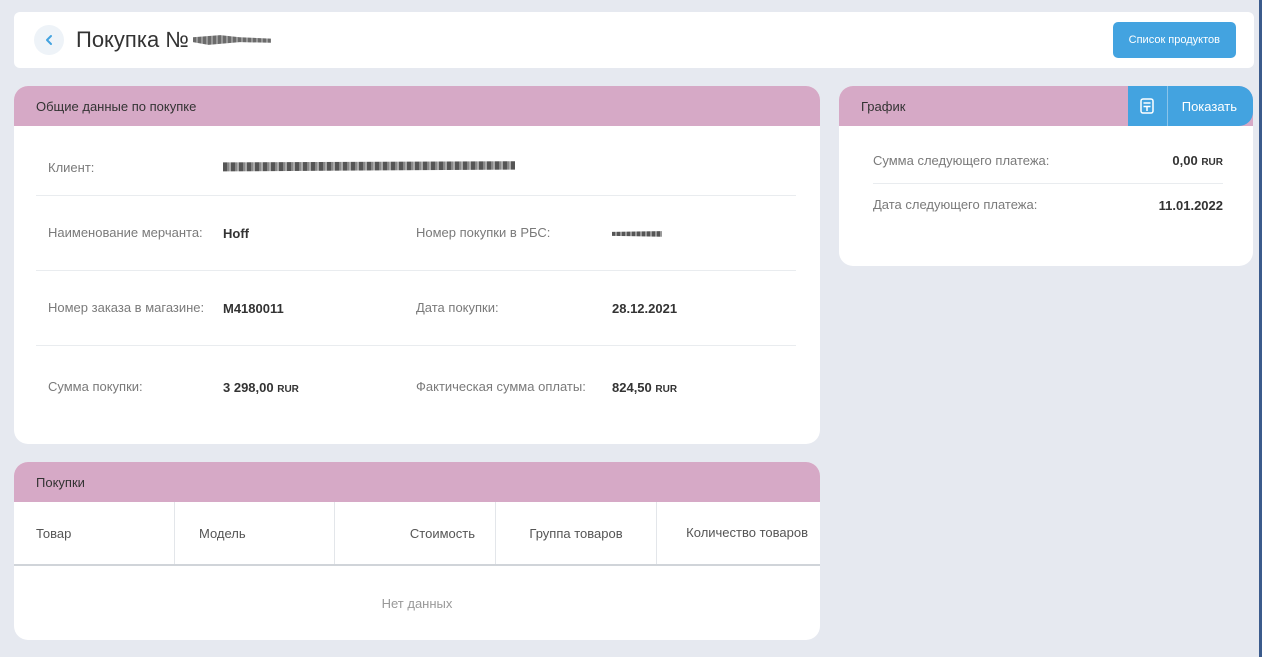 The height and width of the screenshot is (657, 1262). Describe the element at coordinates (1046, 106) in the screenshot. I see `schedule-header: График Показать` at that location.